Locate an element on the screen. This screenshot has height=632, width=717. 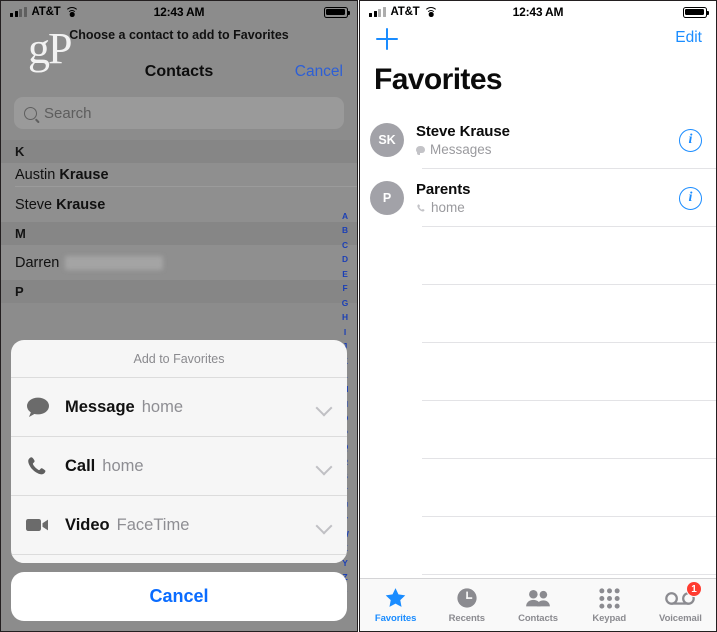
alphabet-index-letter: G is located at coordinates (345, 303).